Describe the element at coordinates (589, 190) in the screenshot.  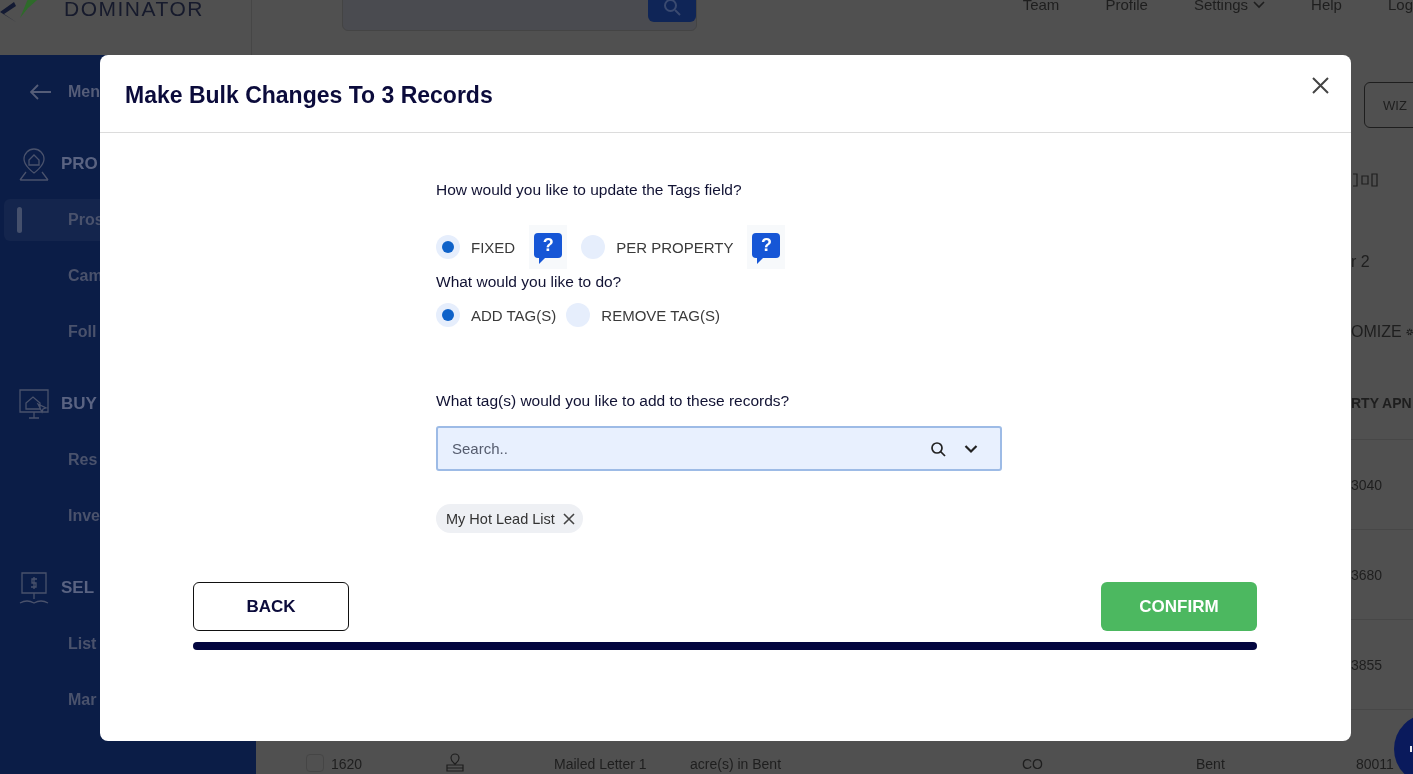
I see `question-text: How would you like to update the Tags field?` at that location.